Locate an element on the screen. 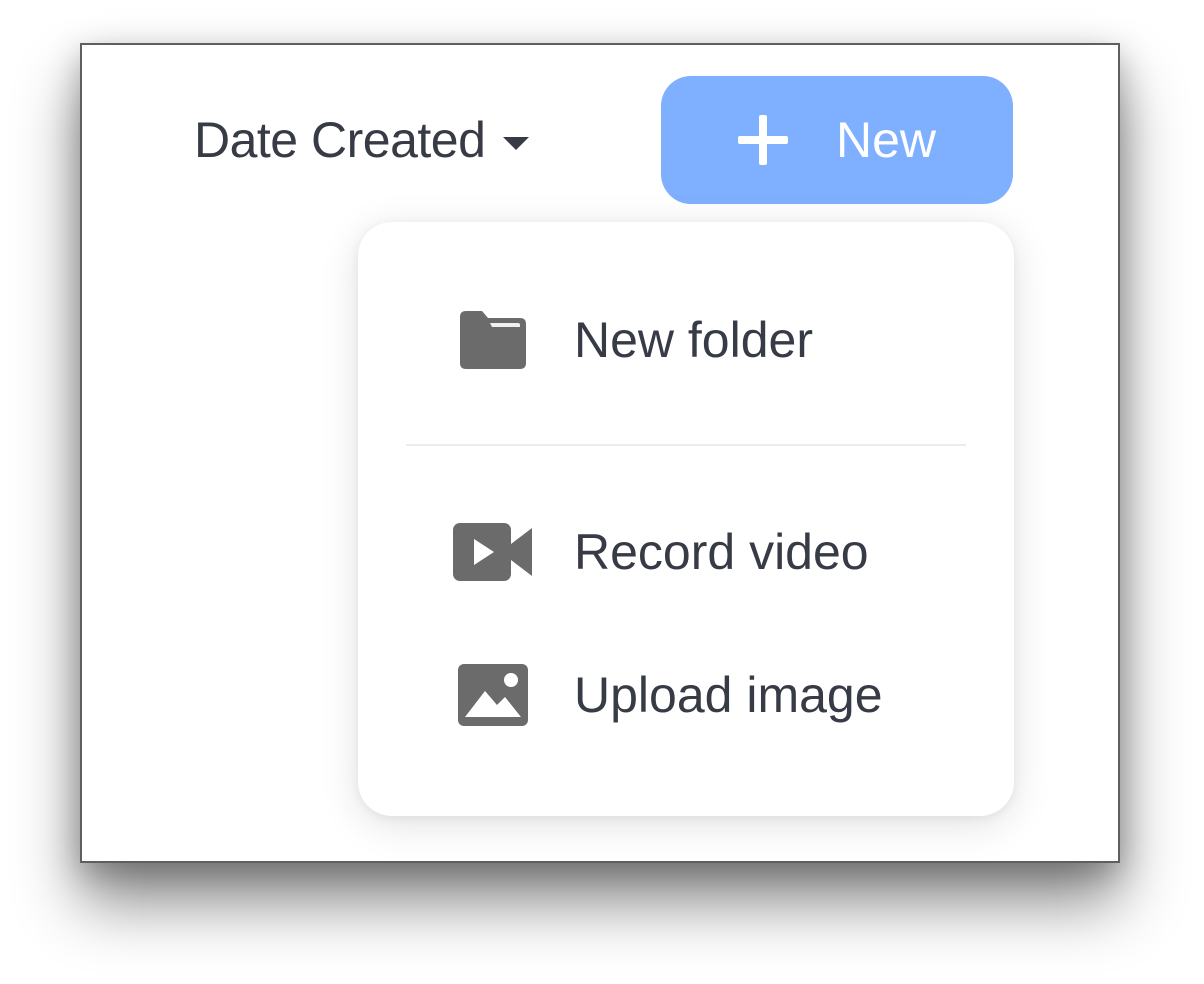 The image size is (1204, 984). sort-dropdown-label: Date Created is located at coordinates (340, 140).